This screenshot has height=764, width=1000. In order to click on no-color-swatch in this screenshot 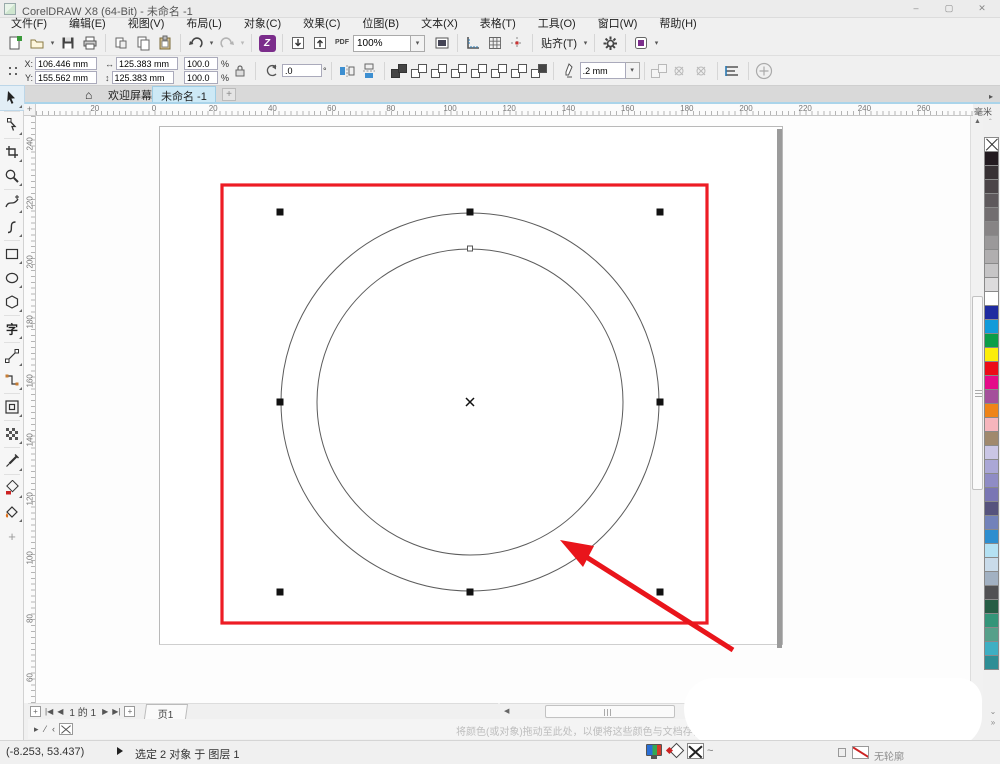, I will do `click(991, 144)`.